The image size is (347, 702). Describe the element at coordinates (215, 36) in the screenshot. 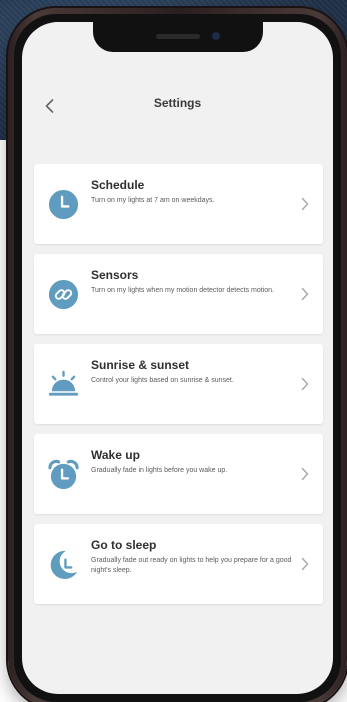

I see `front-camera` at that location.